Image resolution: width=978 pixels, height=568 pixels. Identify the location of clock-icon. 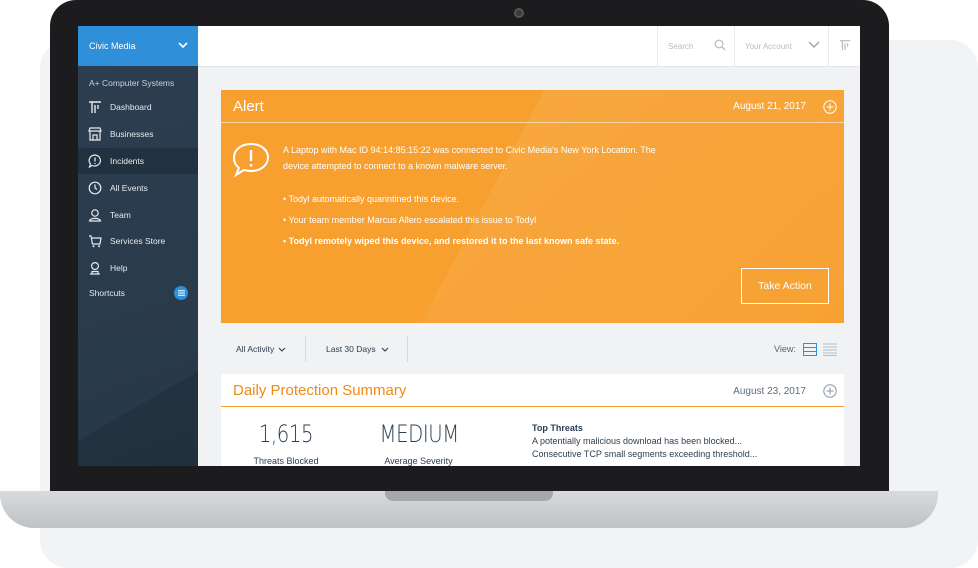
(95, 188).